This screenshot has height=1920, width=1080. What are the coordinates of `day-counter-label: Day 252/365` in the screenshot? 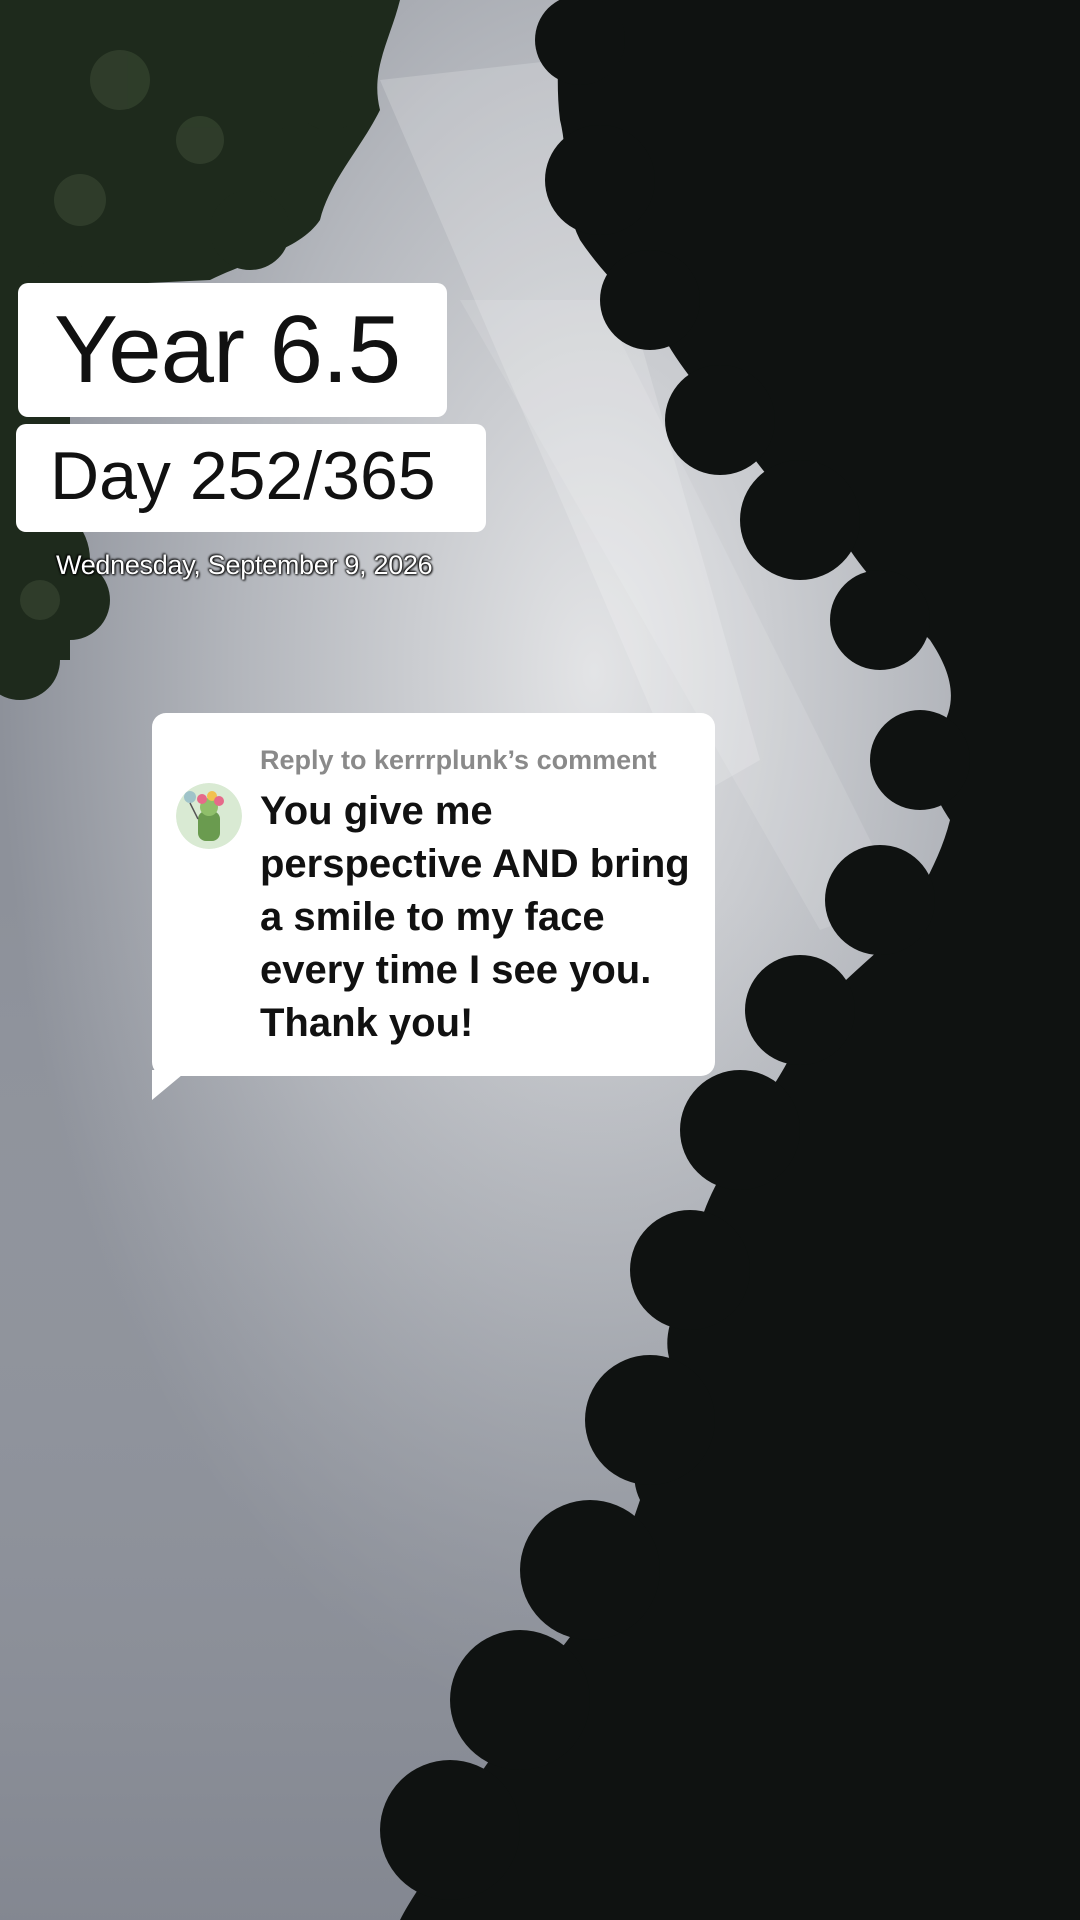 It's located at (243, 476).